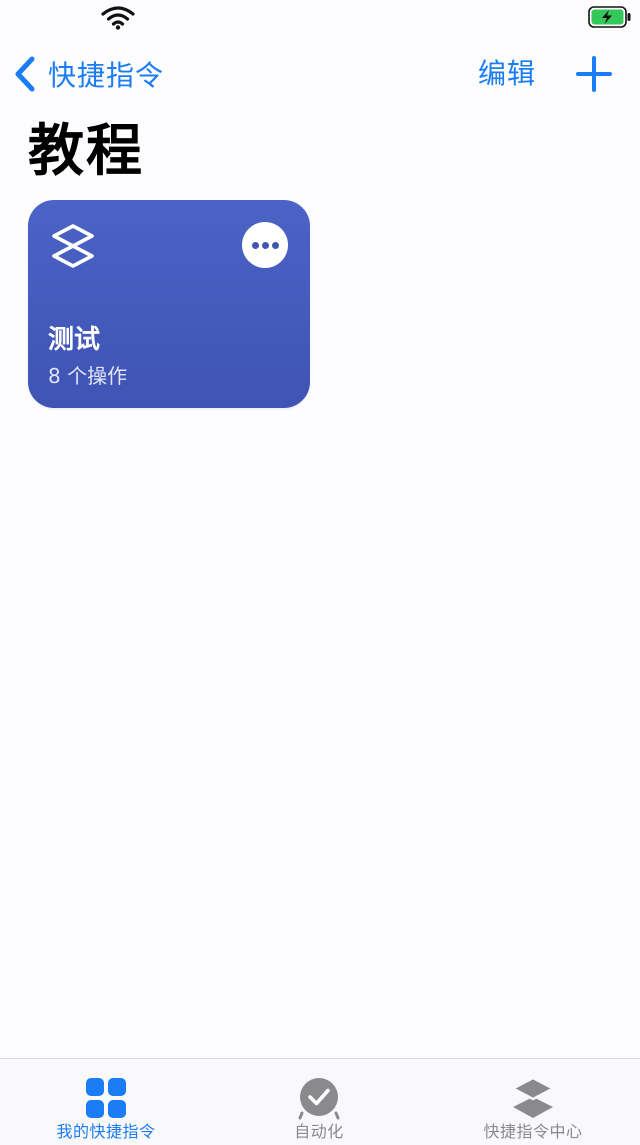  I want to click on back-button: 快捷指令, so click(88, 74).